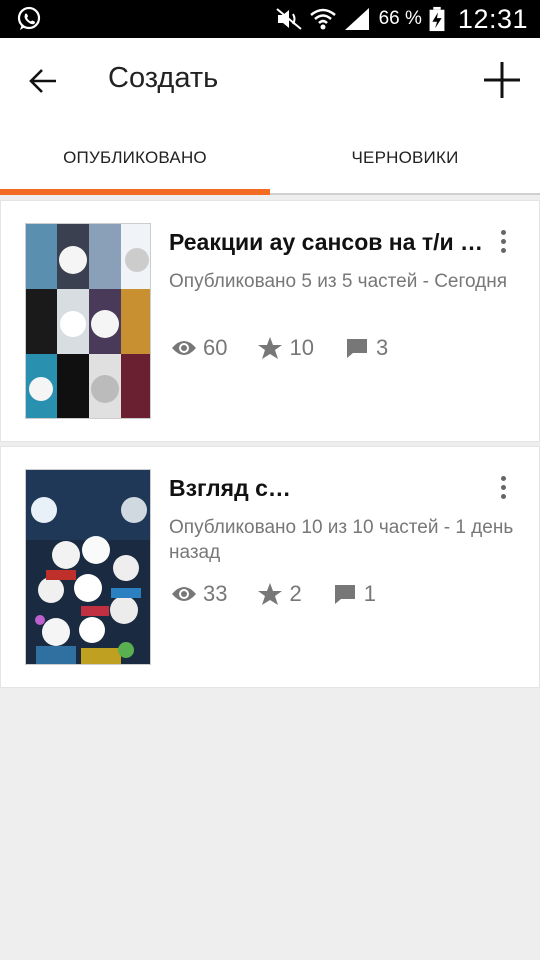 Image resolution: width=540 pixels, height=960 pixels. I want to click on views-stat: 33, so click(199, 594).